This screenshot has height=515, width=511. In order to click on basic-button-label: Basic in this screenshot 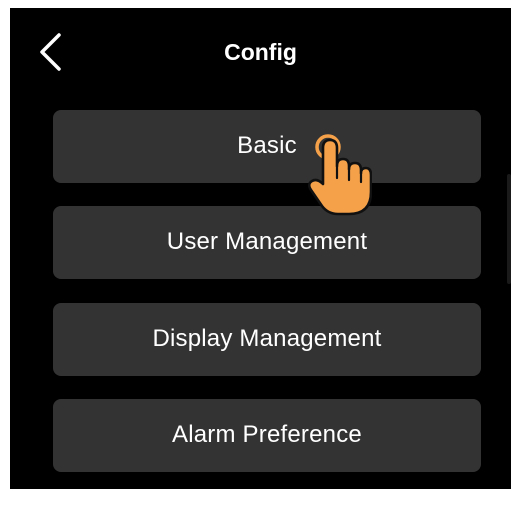, I will do `click(267, 145)`.